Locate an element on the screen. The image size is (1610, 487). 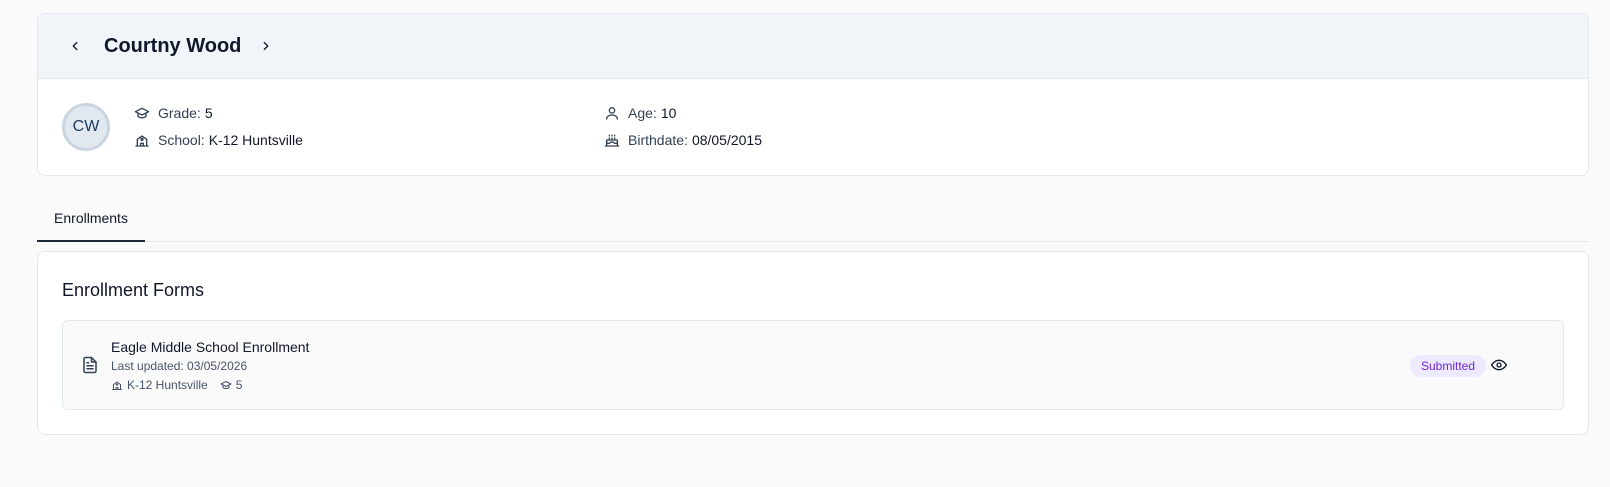
school-value: K-12 Huntsville is located at coordinates (255, 140).